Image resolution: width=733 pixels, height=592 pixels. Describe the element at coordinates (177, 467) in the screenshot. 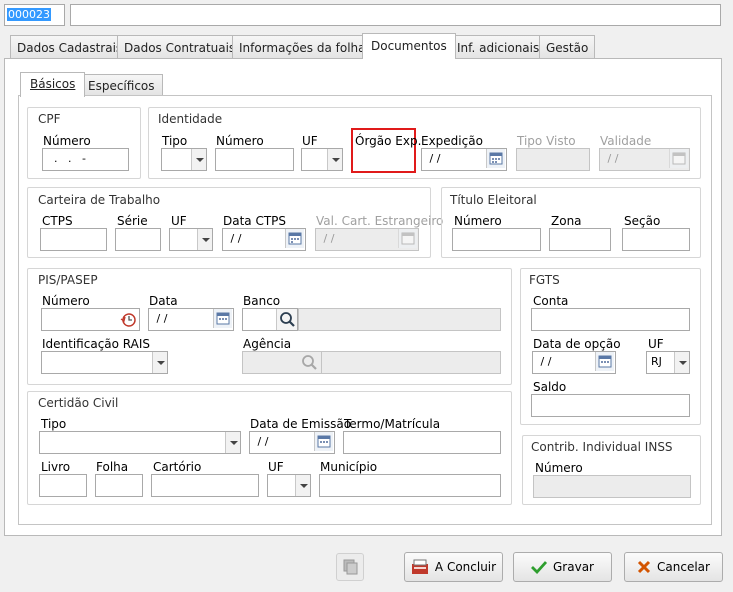

I see `certidao-cartorio-label: Cartório` at that location.